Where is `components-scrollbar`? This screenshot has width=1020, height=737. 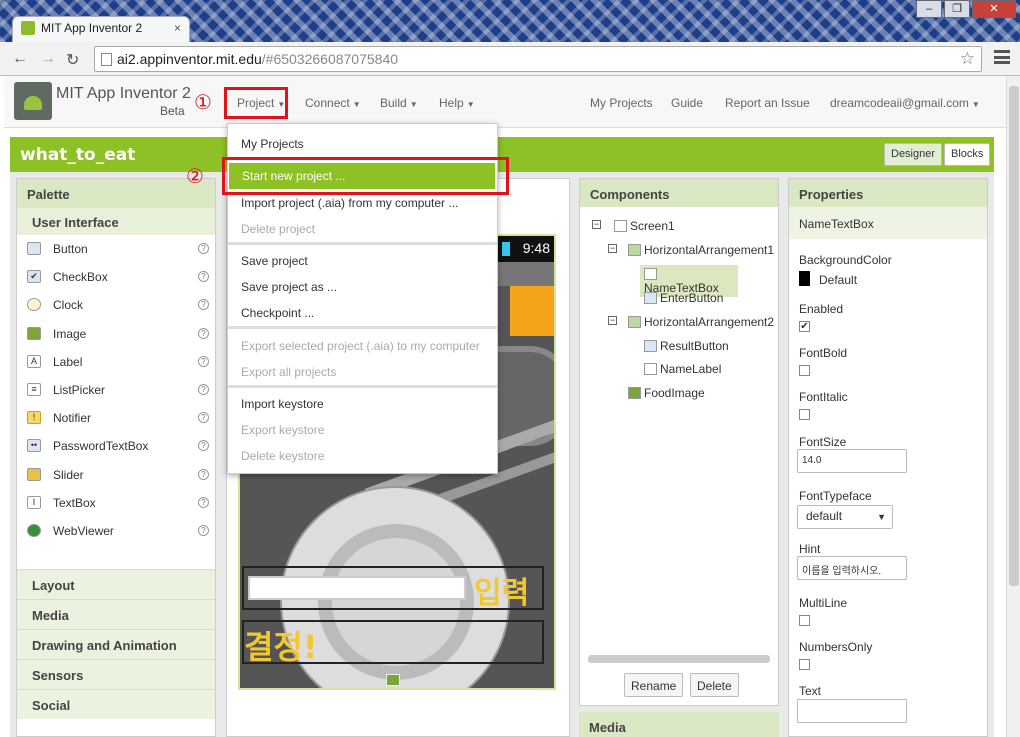 components-scrollbar is located at coordinates (679, 659).